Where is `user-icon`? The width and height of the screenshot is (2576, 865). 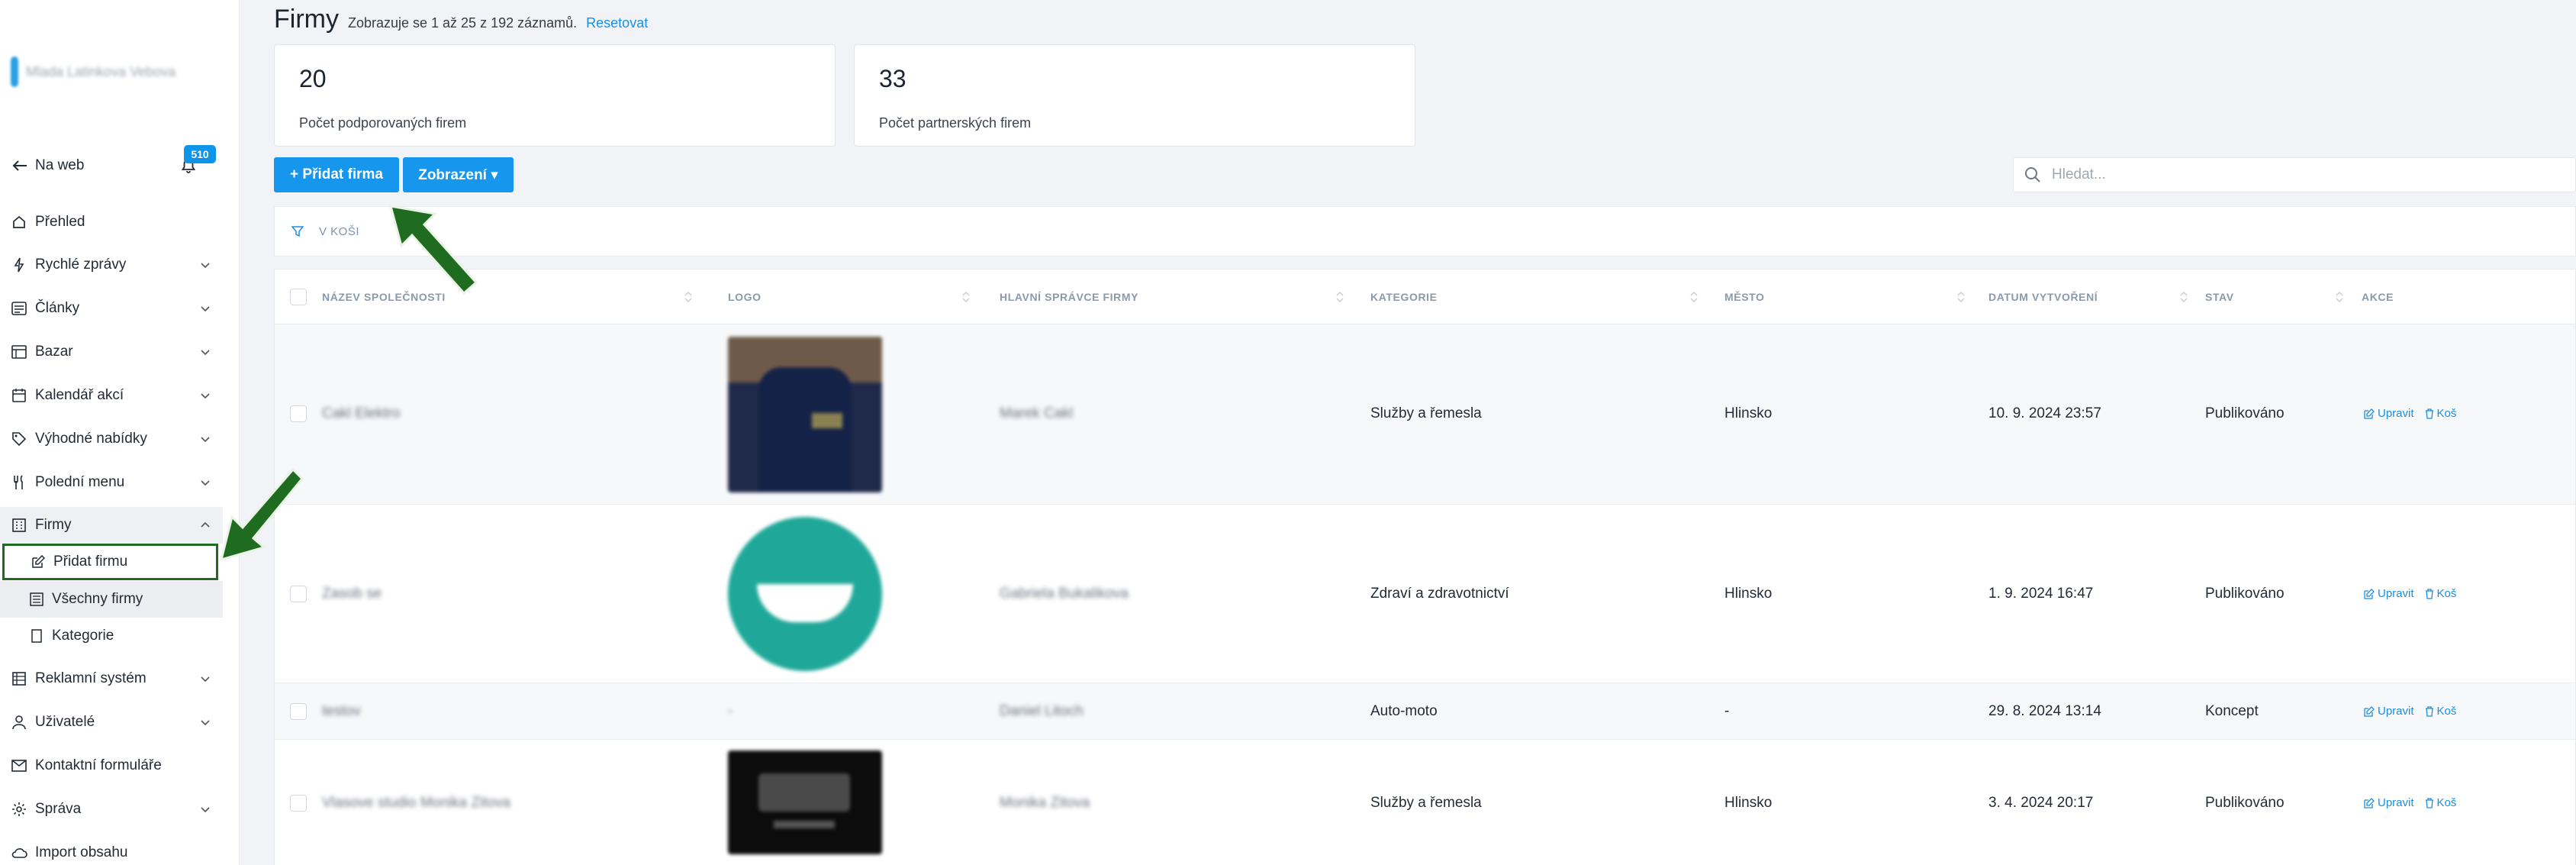 user-icon is located at coordinates (19, 722).